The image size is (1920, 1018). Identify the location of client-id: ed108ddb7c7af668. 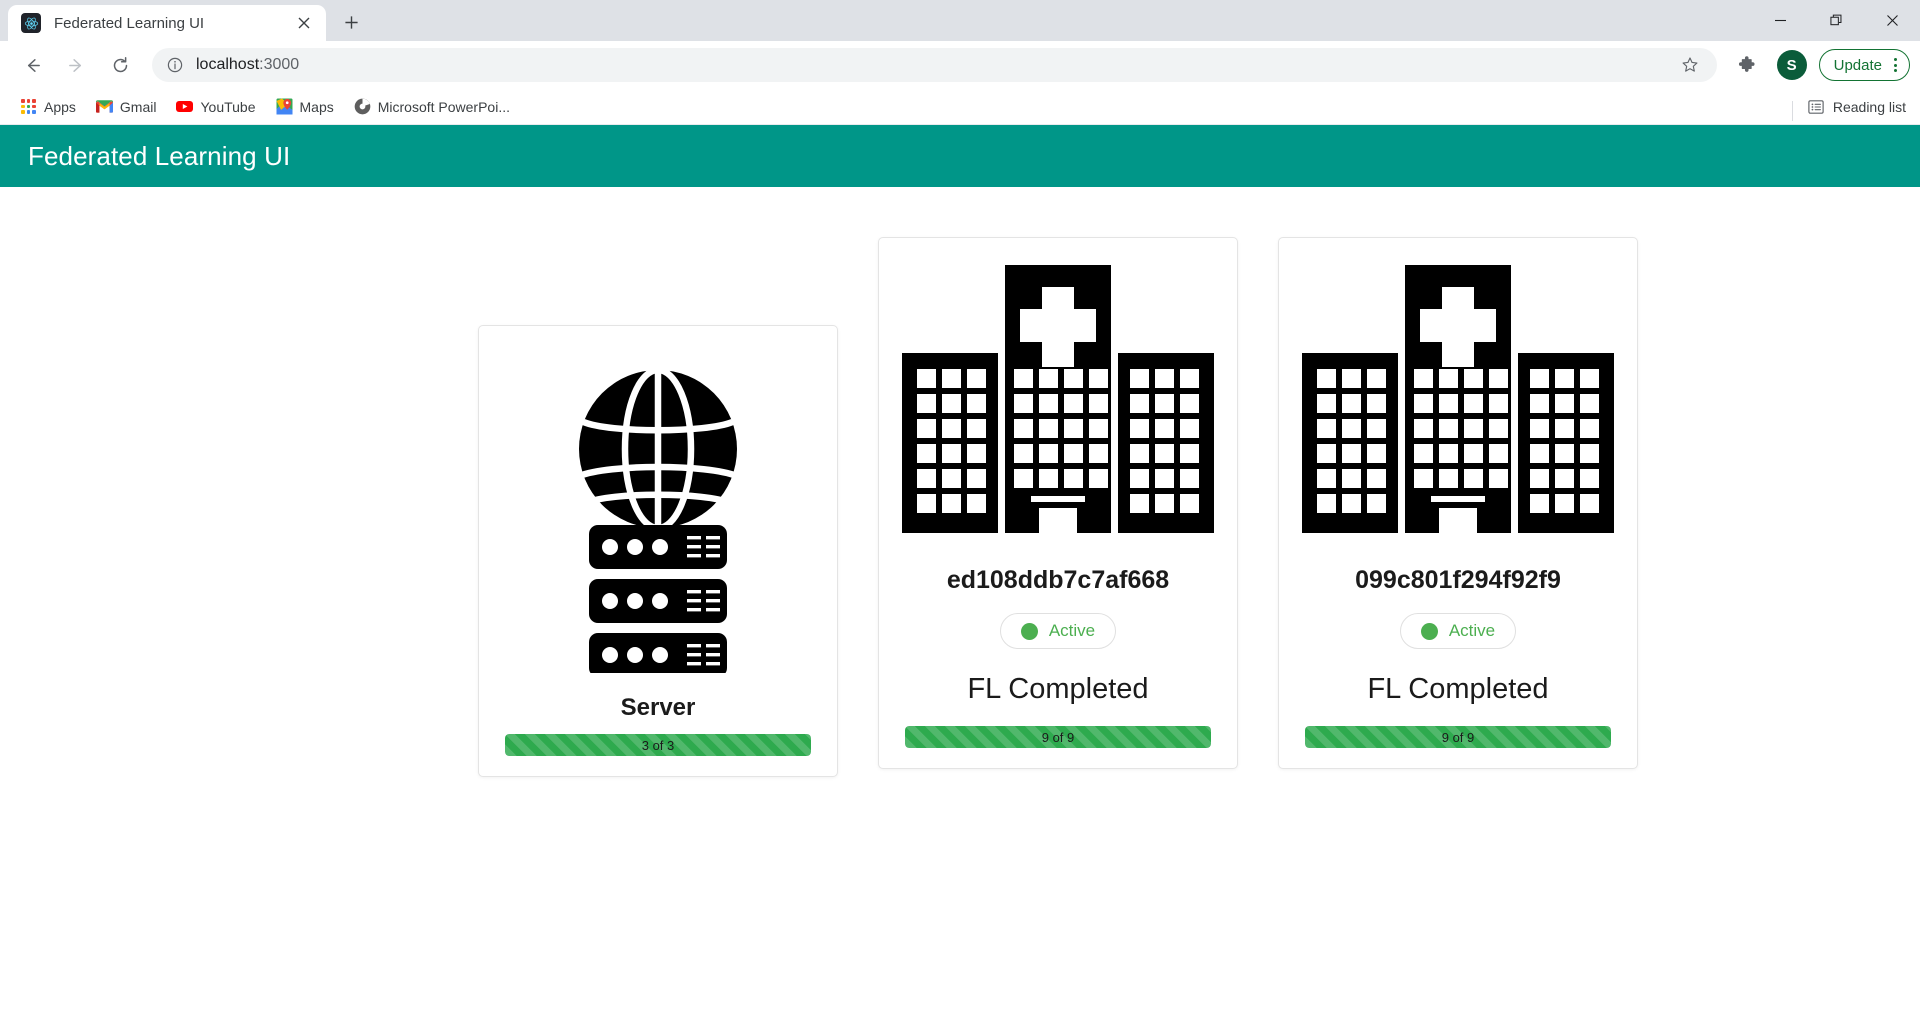
(1058, 580).